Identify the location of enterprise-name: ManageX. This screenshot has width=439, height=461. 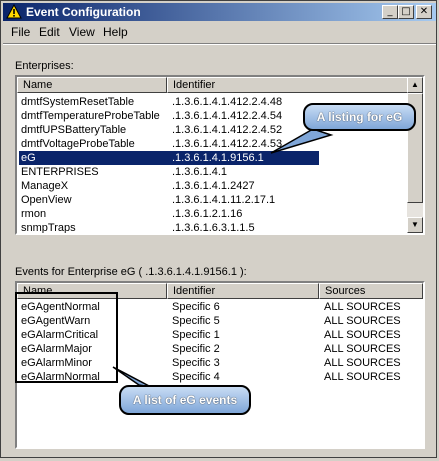
(45, 186).